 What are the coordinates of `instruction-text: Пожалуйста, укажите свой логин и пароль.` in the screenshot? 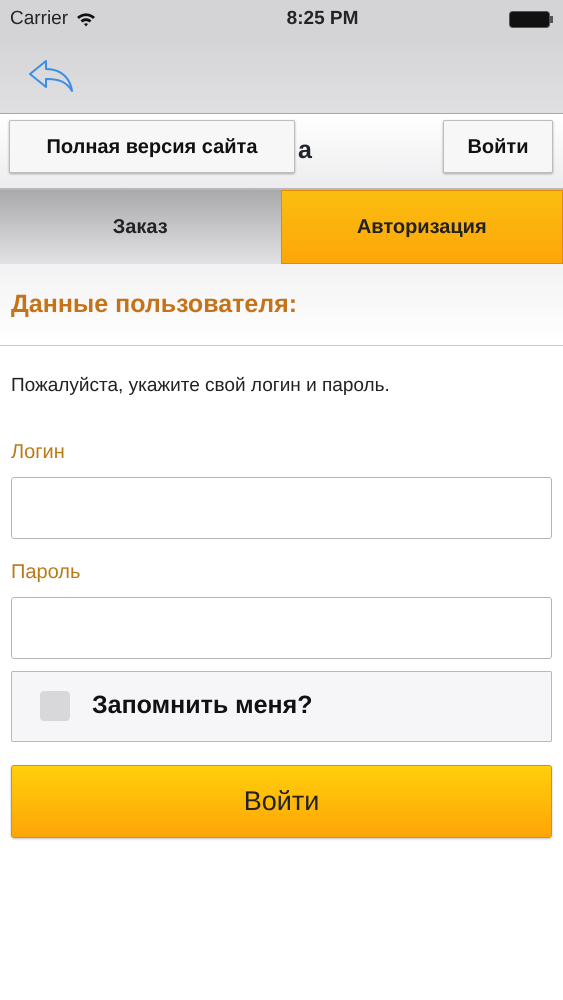 It's located at (201, 386).